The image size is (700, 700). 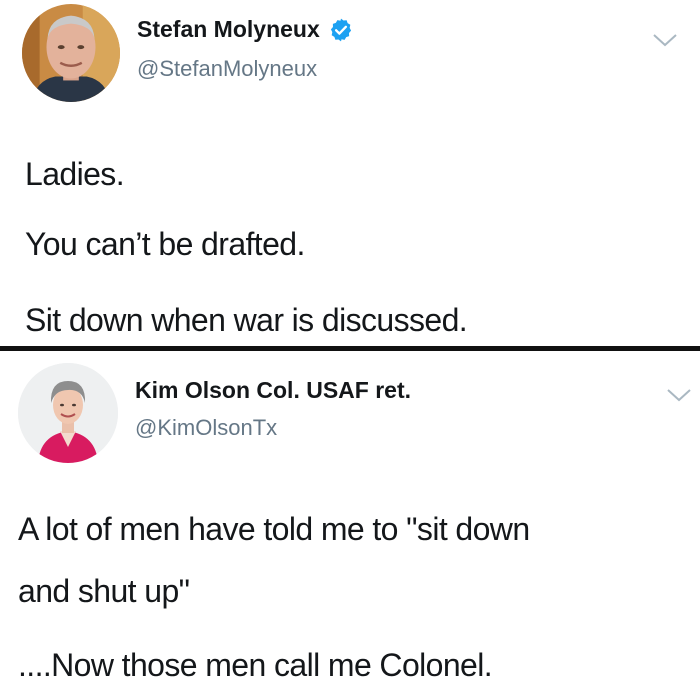 What do you see at coordinates (341, 30) in the screenshot?
I see `verified-badge-icon` at bounding box center [341, 30].